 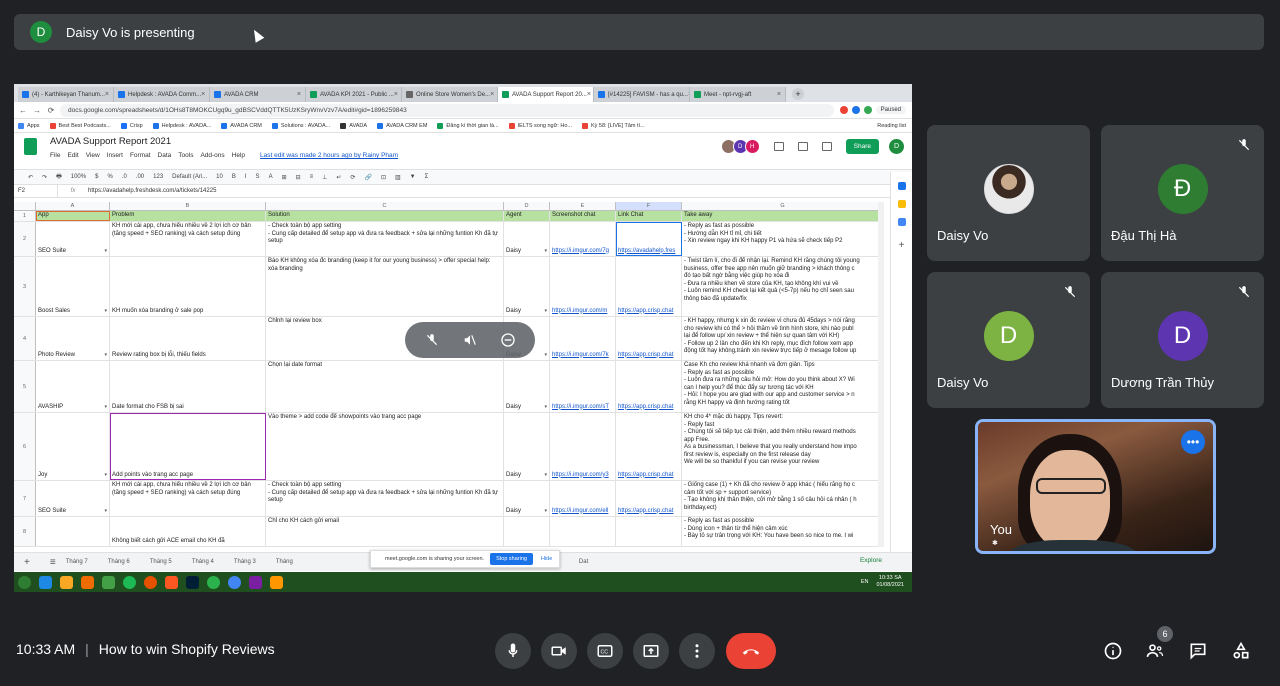 I want to click on back-icon: ←, so click(x=23, y=110).